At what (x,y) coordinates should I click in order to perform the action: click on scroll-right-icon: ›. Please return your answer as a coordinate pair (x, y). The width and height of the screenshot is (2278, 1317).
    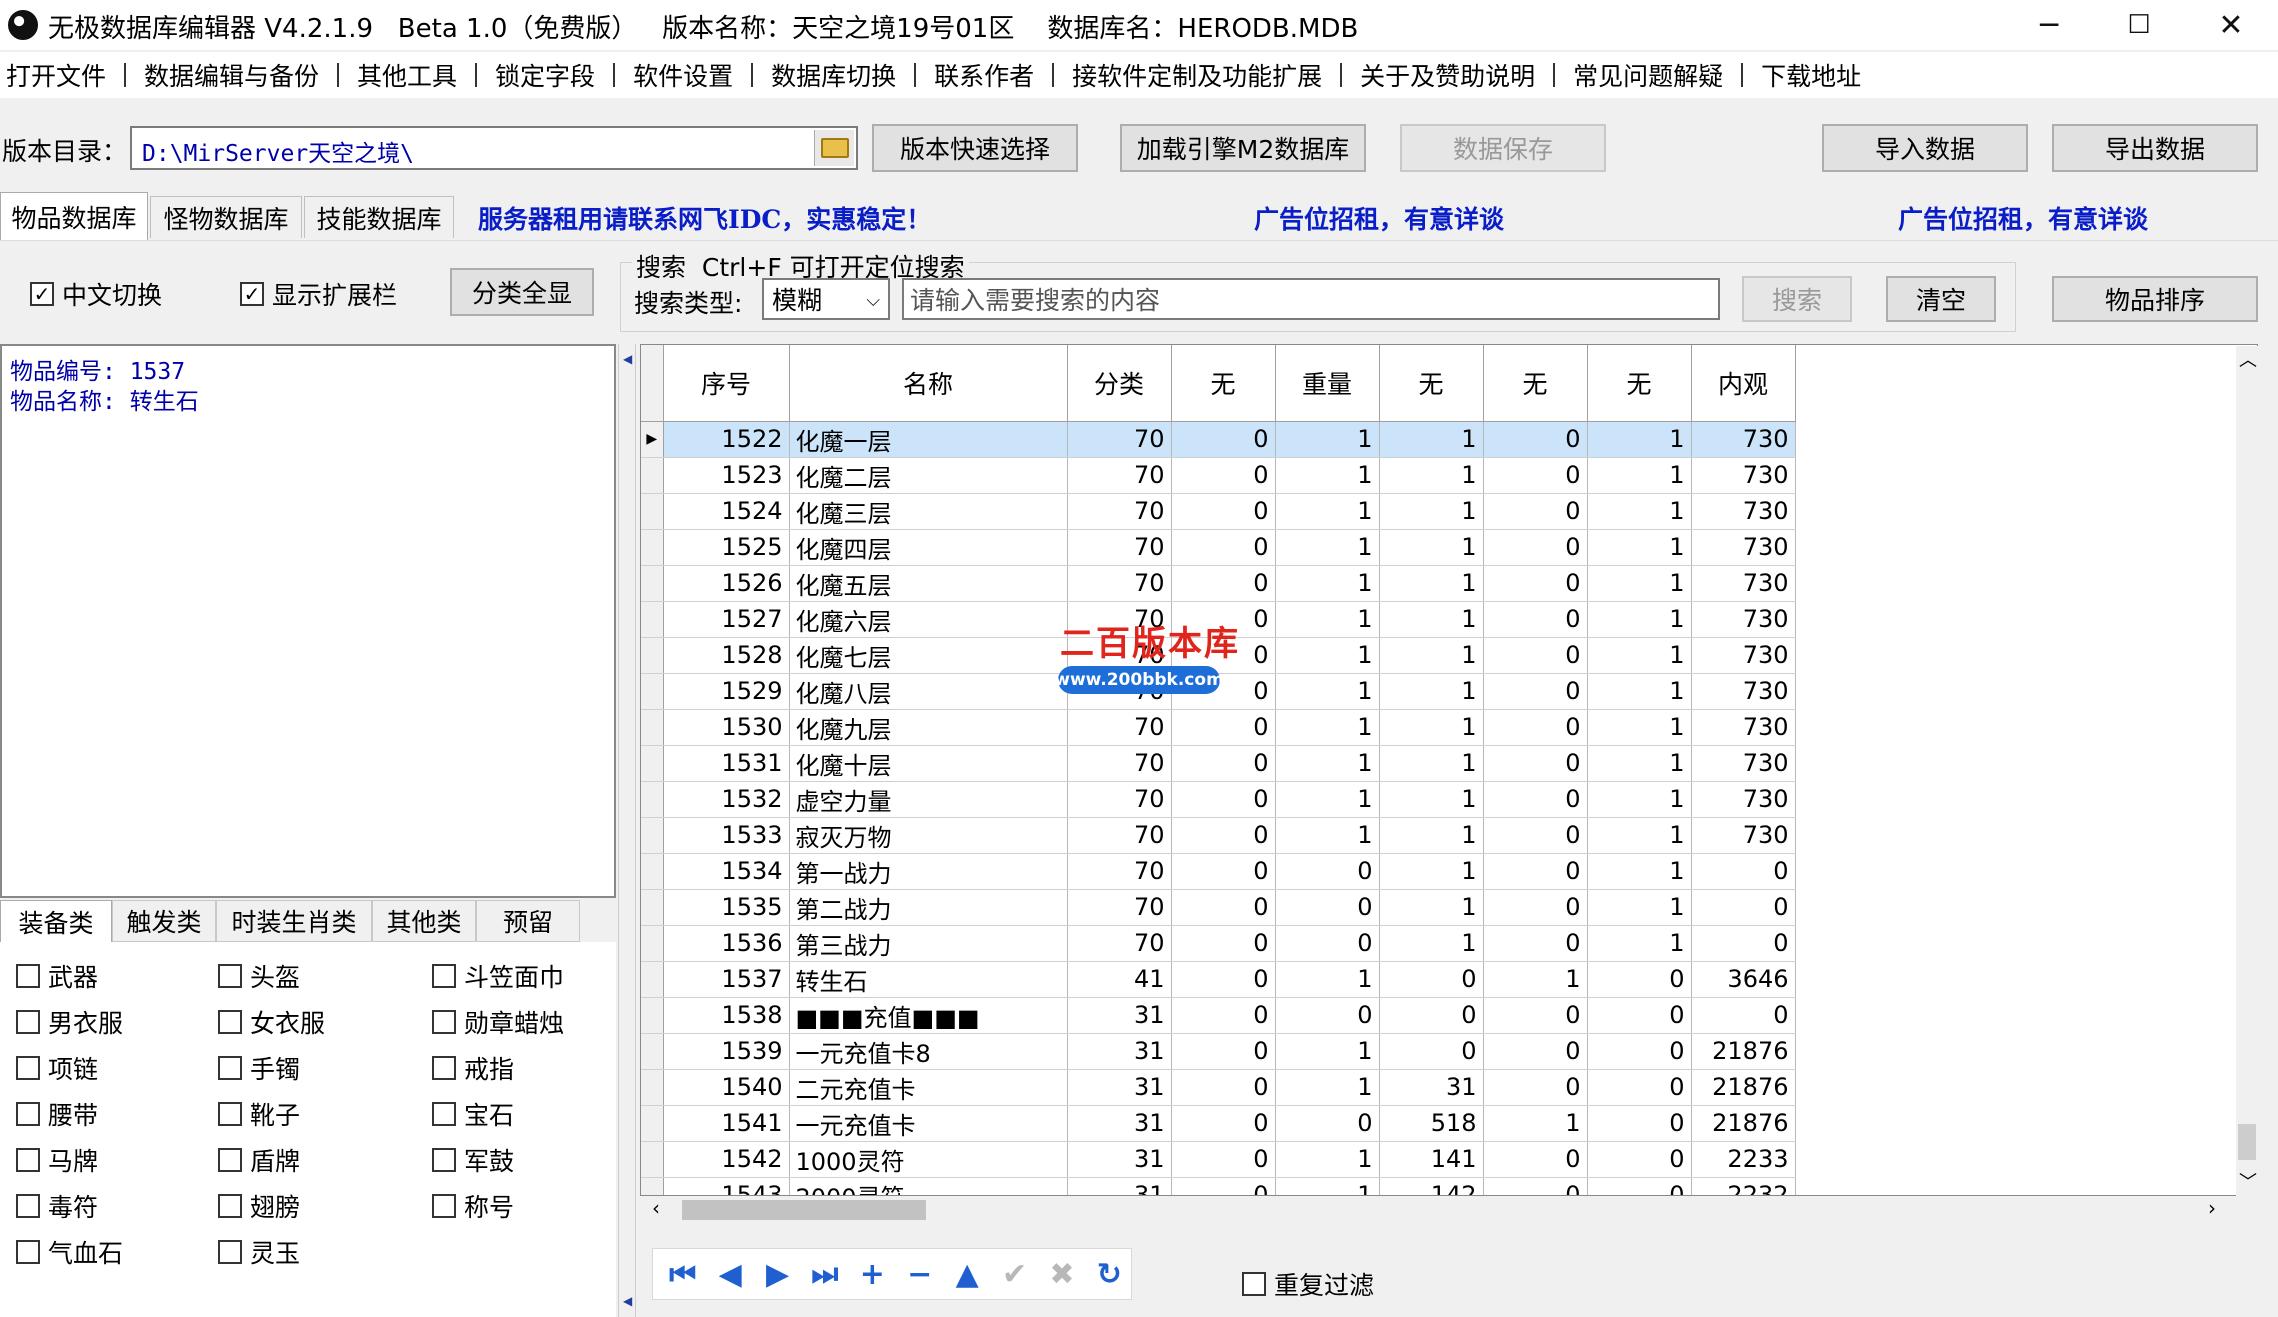
    Looking at the image, I should click on (2212, 1208).